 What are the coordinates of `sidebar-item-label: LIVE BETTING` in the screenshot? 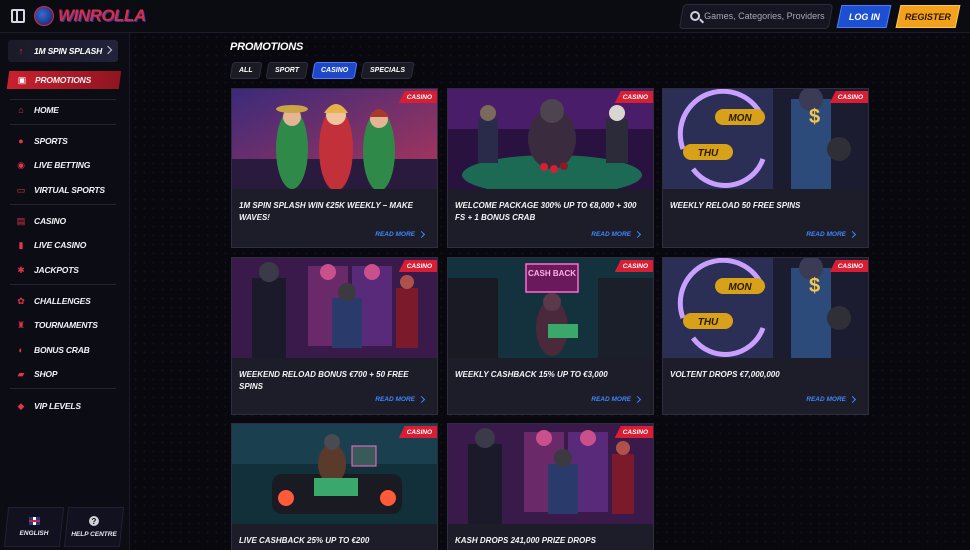 It's located at (62, 165).